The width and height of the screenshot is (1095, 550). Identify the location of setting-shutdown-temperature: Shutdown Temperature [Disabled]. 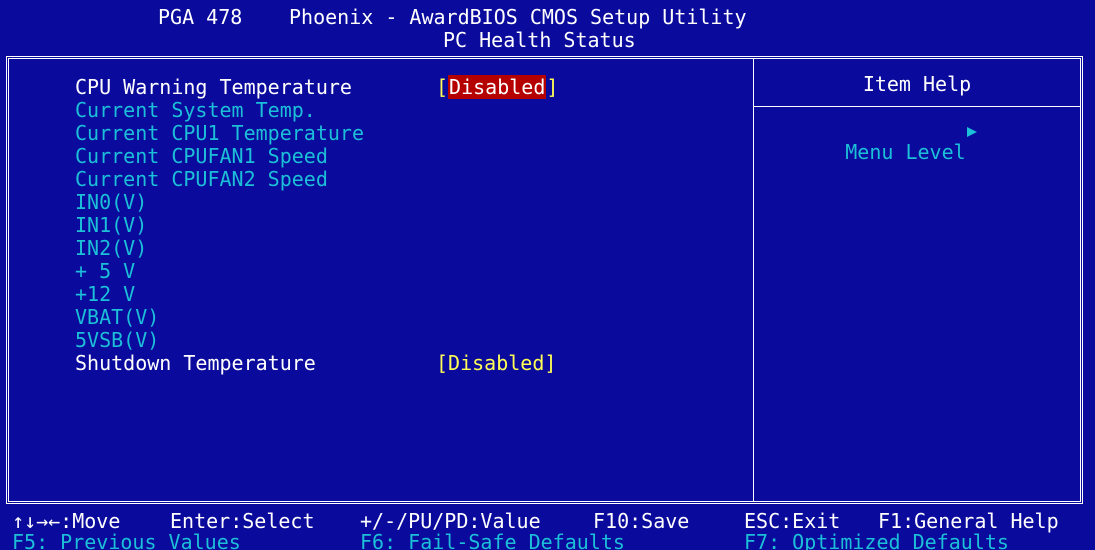
(410, 364).